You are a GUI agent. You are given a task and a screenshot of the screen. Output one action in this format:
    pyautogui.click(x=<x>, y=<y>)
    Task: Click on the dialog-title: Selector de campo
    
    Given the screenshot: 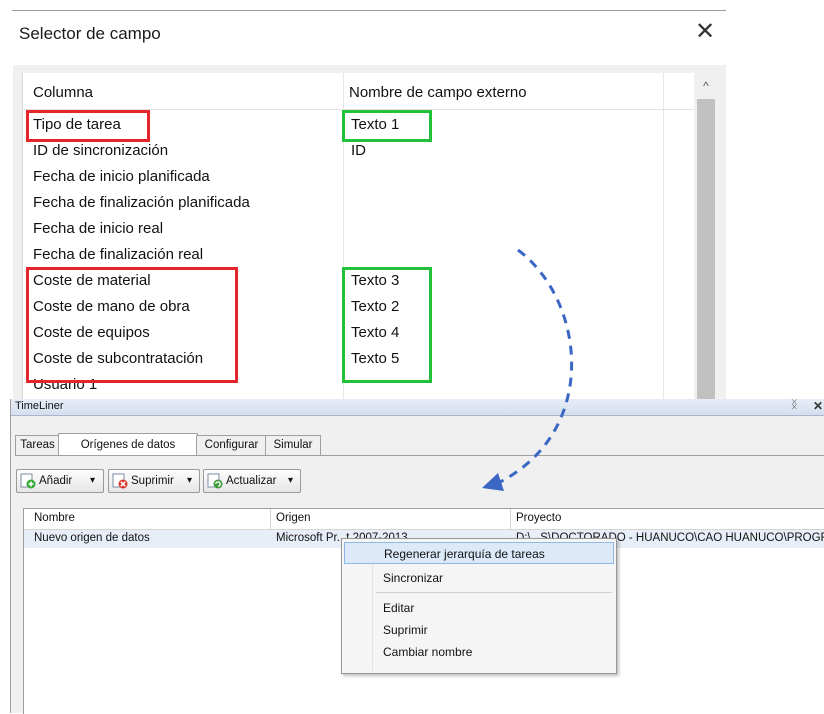 What is the action you would take?
    pyautogui.click(x=90, y=33)
    